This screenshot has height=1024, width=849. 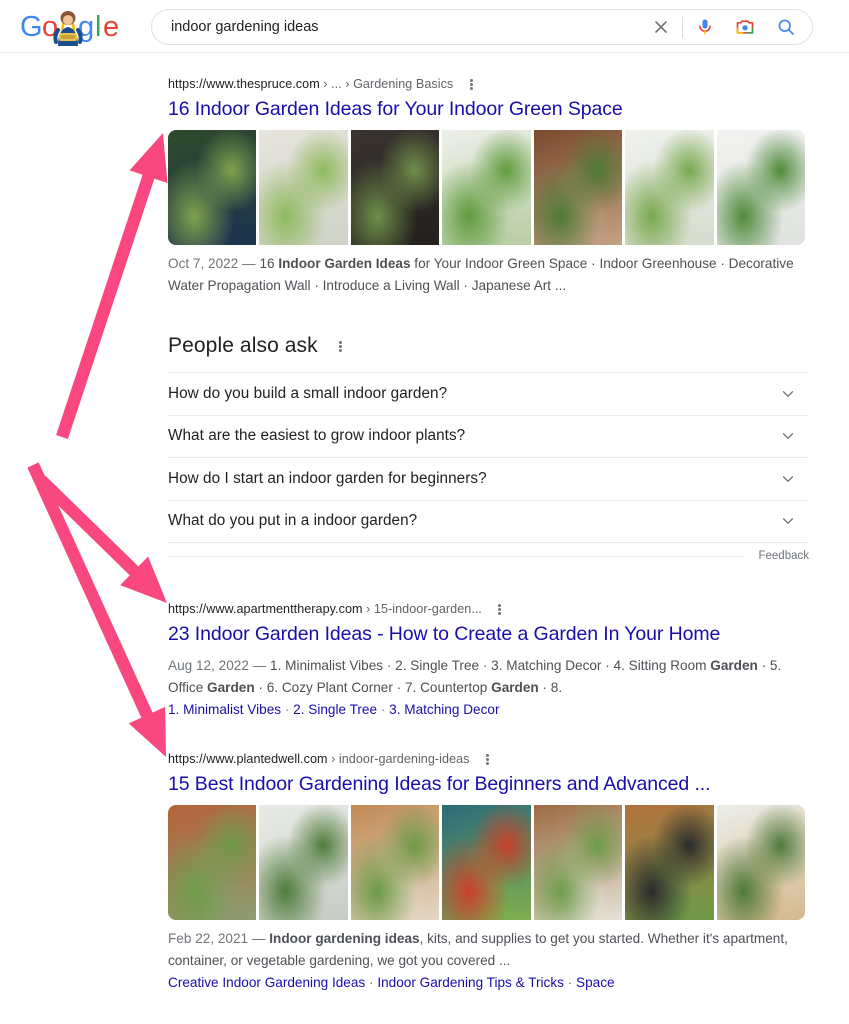 What do you see at coordinates (269, 263) in the screenshot?
I see `snippet-text: 16` at bounding box center [269, 263].